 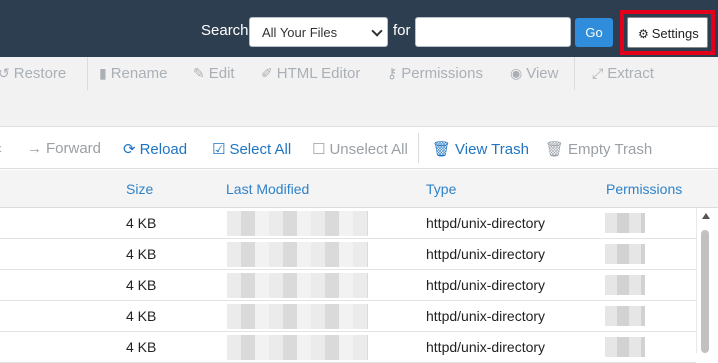 I want to click on edit-button: ✎ Edit, so click(x=214, y=73).